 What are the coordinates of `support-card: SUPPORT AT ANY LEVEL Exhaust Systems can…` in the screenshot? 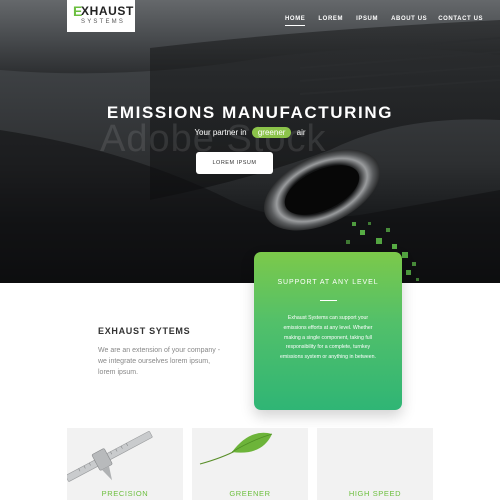 It's located at (328, 331).